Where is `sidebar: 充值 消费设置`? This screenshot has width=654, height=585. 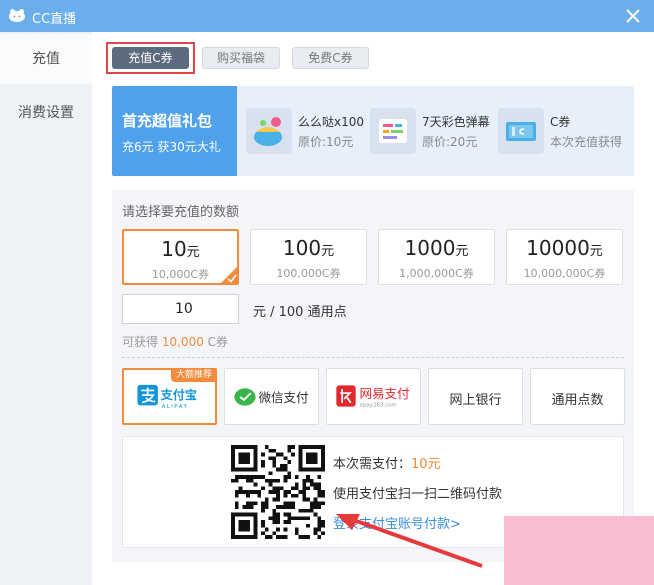
sidebar: 充值 消费设置 is located at coordinates (46, 308).